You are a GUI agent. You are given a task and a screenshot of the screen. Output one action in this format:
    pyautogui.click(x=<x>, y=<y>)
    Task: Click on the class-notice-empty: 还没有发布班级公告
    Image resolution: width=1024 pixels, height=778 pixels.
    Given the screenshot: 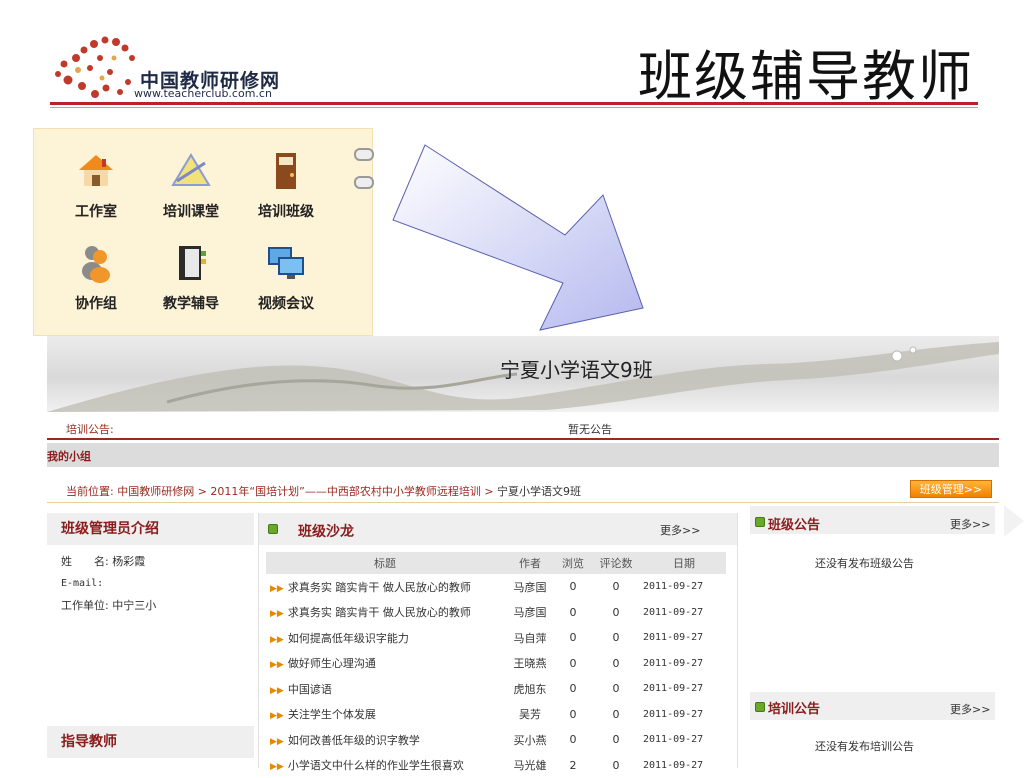 What is the action you would take?
    pyautogui.click(x=864, y=563)
    